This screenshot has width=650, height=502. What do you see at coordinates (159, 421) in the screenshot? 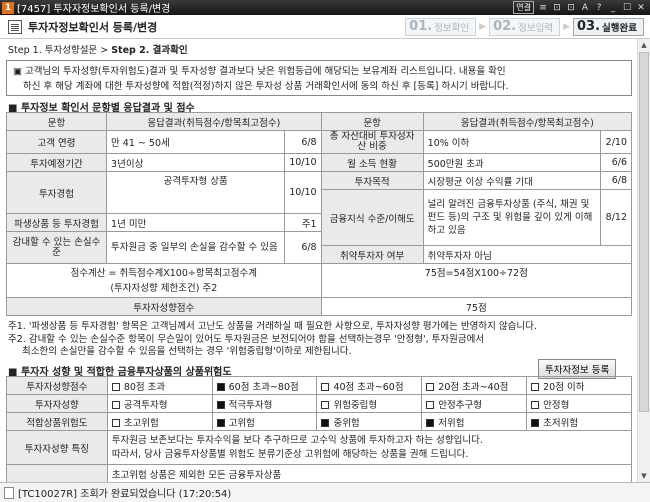
I see `suitable-risk-option-1: 초고위험` at bounding box center [159, 421].